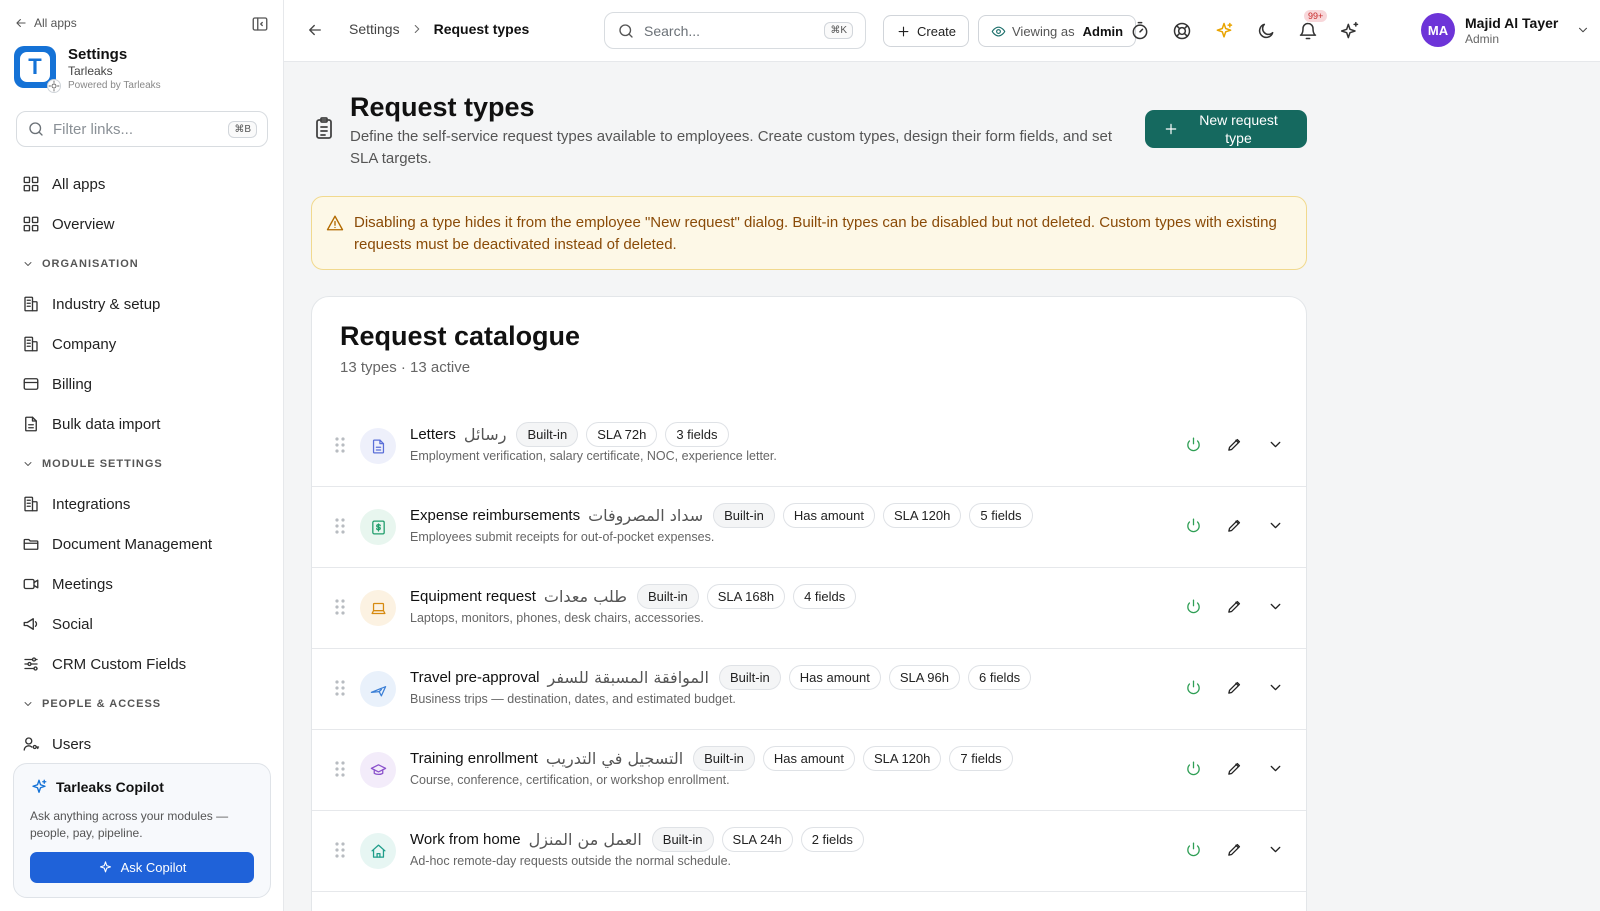 The image size is (1600, 911). Describe the element at coordinates (1057, 31) in the screenshot. I see `viewing-as-button: Viewing as Admin` at that location.